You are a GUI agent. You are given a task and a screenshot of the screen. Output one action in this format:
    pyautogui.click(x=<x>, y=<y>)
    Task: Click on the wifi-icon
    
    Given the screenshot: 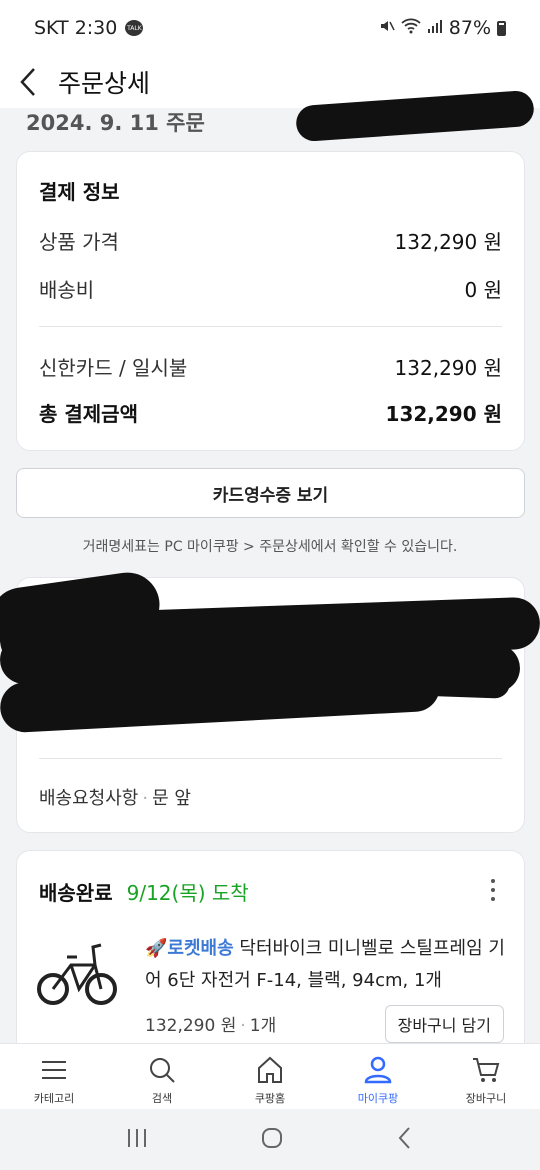 What is the action you would take?
    pyautogui.click(x=411, y=28)
    